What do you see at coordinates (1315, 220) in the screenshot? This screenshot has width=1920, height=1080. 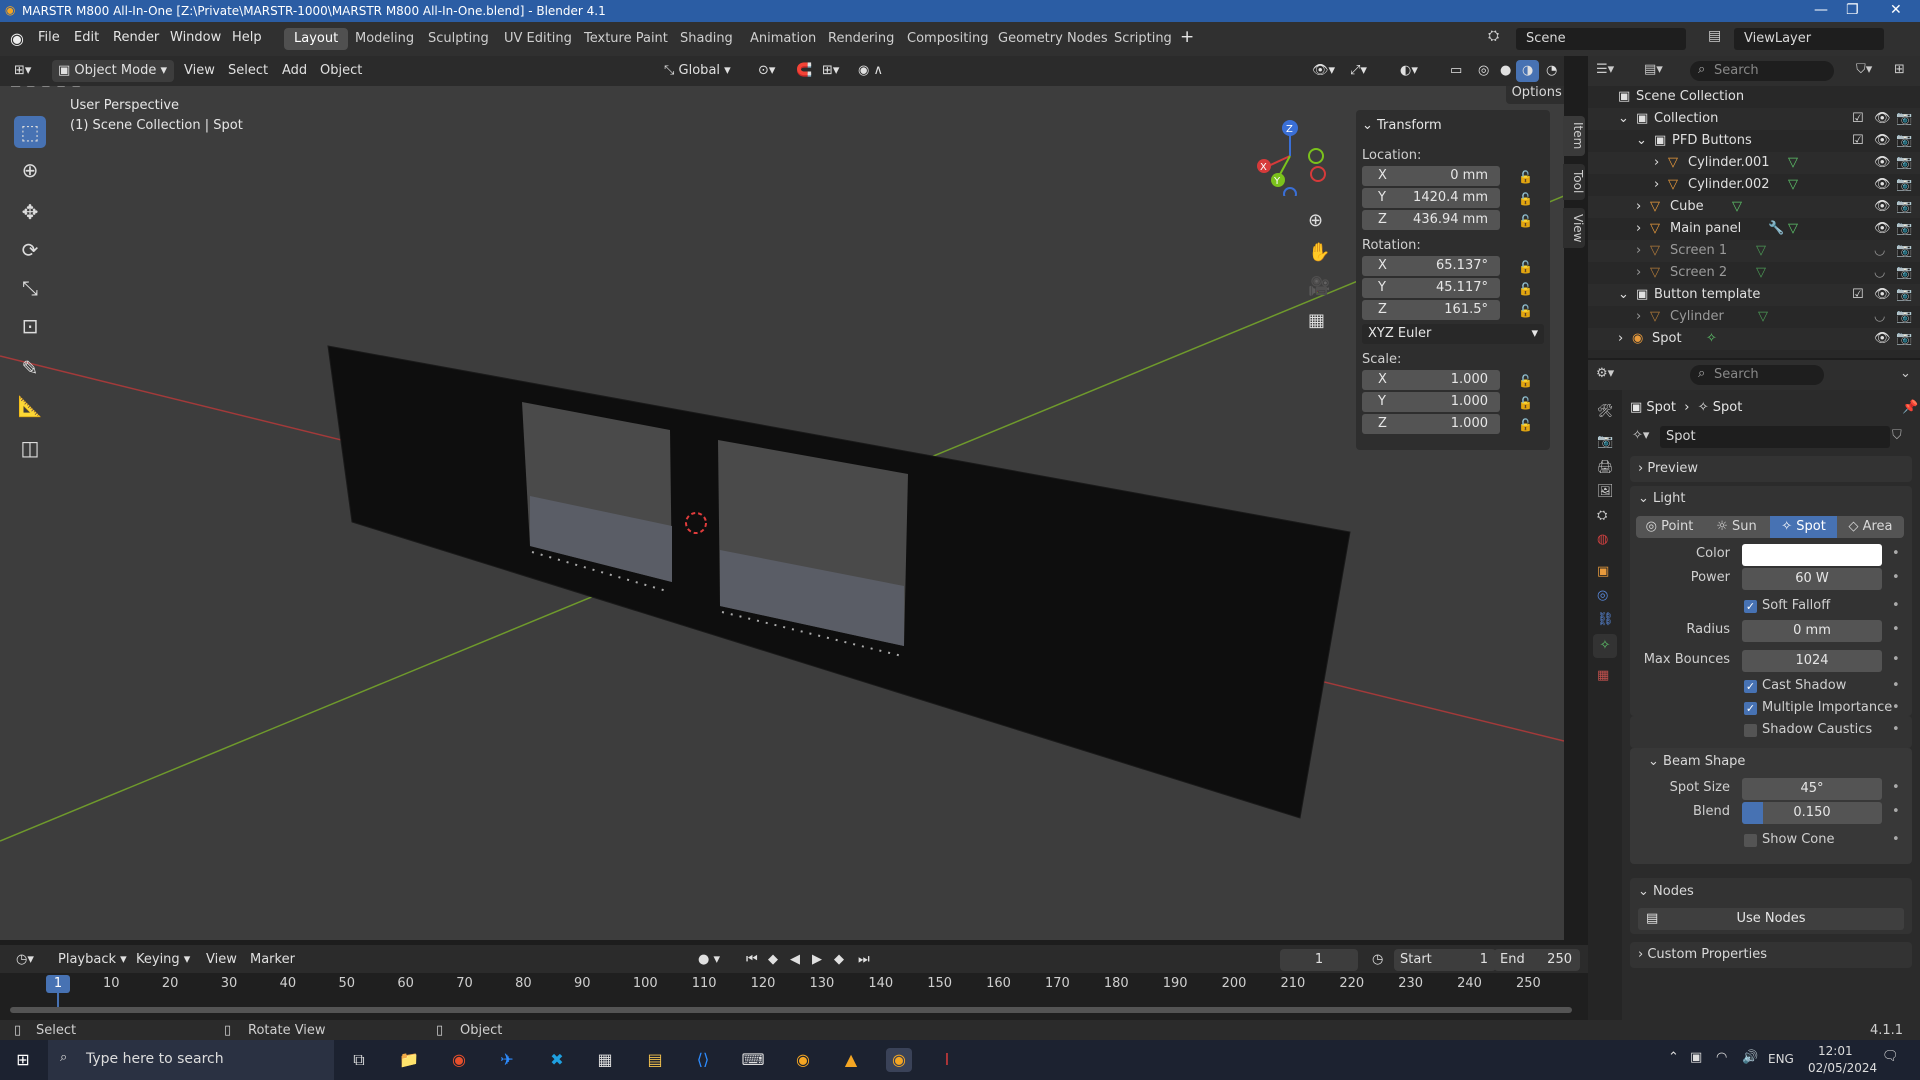 I see `zoom-icon: ⊕` at bounding box center [1315, 220].